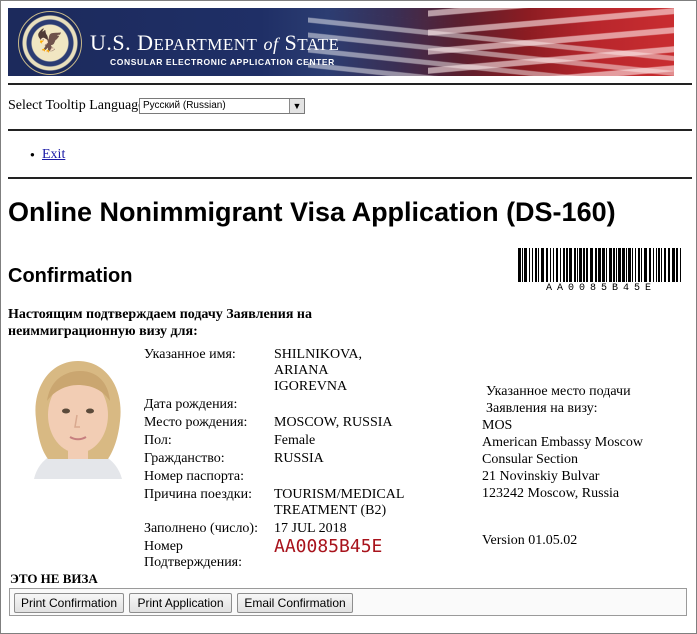 This screenshot has height=634, width=697. Describe the element at coordinates (299, 458) in the screenshot. I see `citizenship-value: RUSSIA` at that location.